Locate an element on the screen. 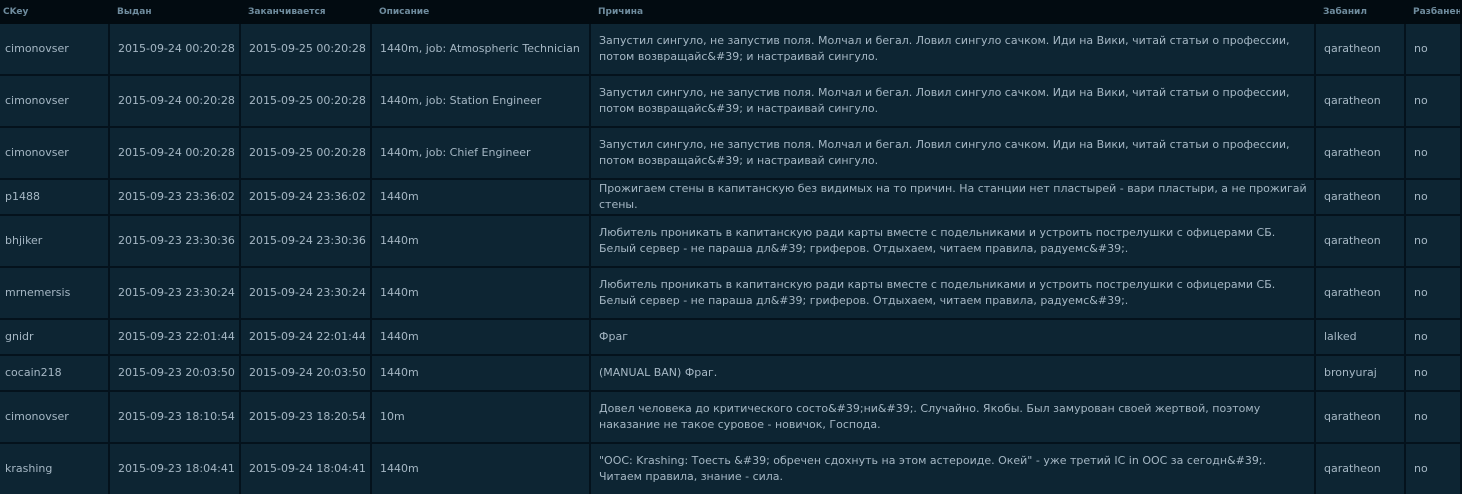  cell-expires: 2015-09-24 23:30:24 is located at coordinates (306, 294).